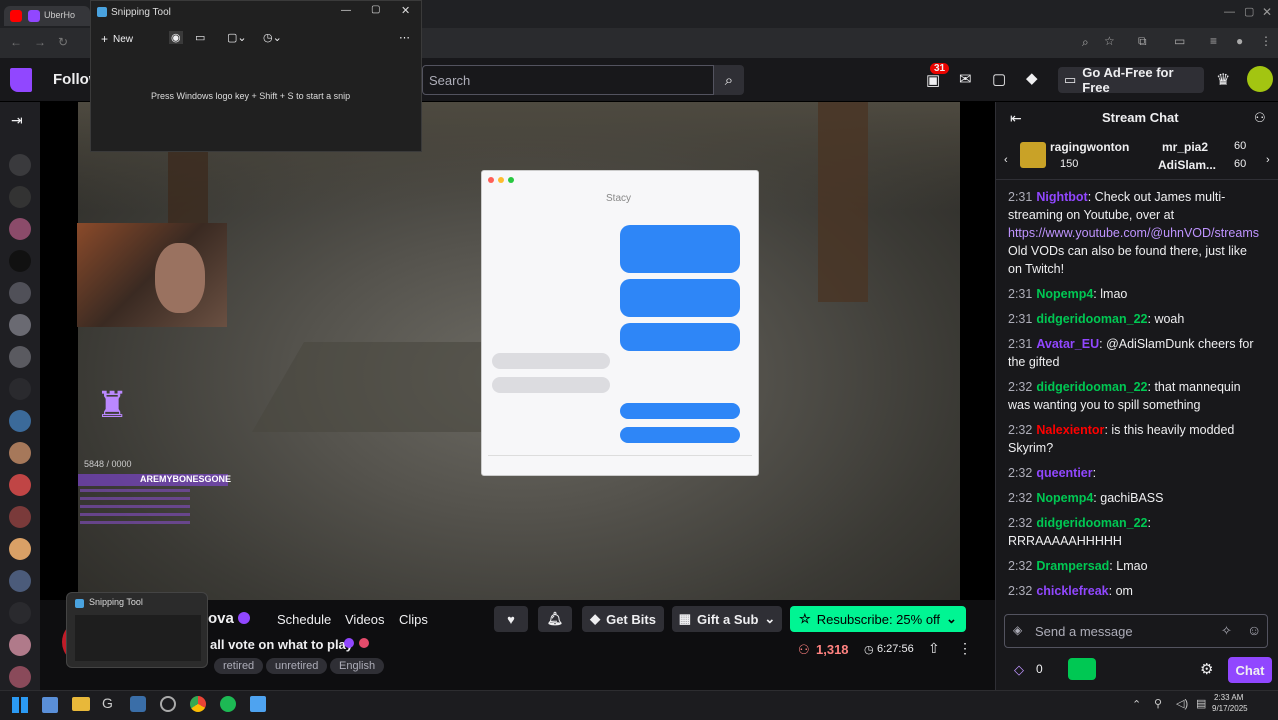 The width and height of the screenshot is (1278, 720). Describe the element at coordinates (137, 630) in the screenshot. I see `taskbar-preview: Snipping Tool` at that location.